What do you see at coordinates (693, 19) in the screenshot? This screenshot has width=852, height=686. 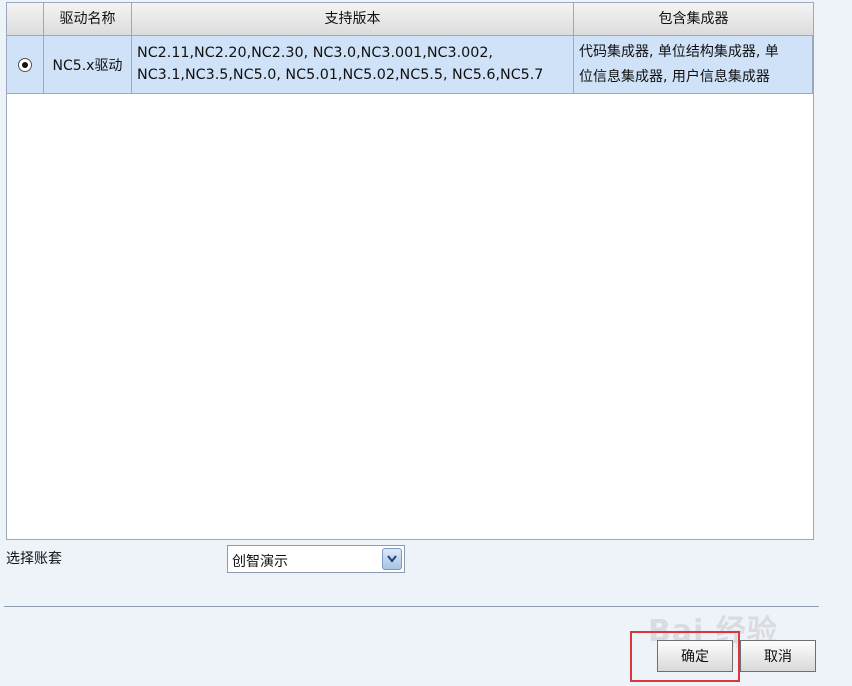 I see `header-integrators: 包含集成器` at bounding box center [693, 19].